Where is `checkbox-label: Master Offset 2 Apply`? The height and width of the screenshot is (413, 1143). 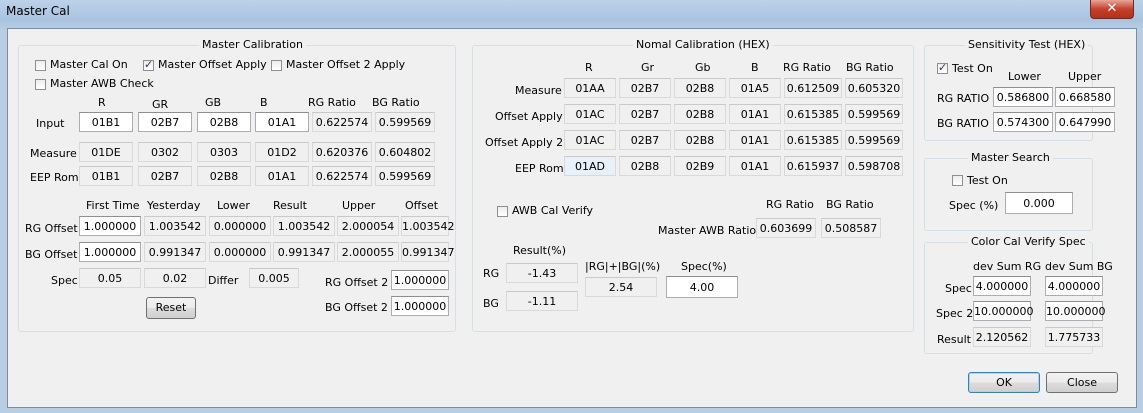
checkbox-label: Master Offset 2 Apply is located at coordinates (346, 64).